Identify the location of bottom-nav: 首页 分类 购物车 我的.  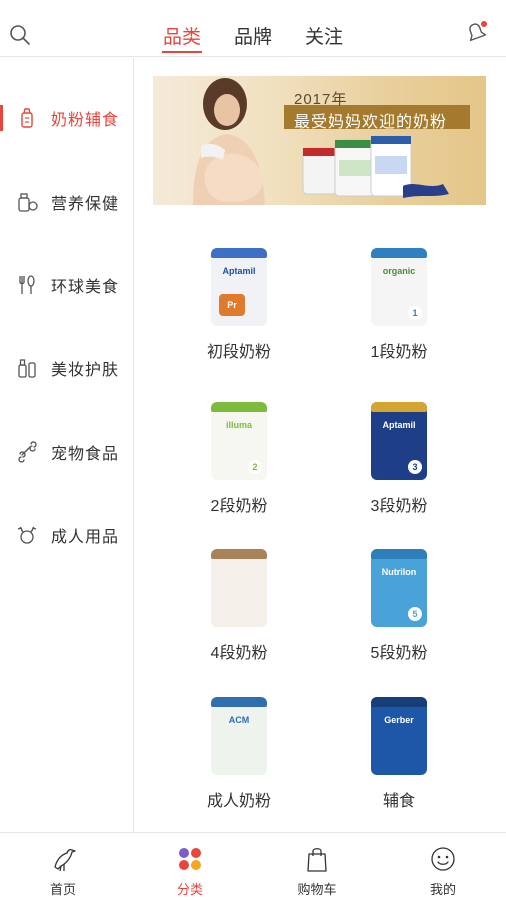
(253, 866).